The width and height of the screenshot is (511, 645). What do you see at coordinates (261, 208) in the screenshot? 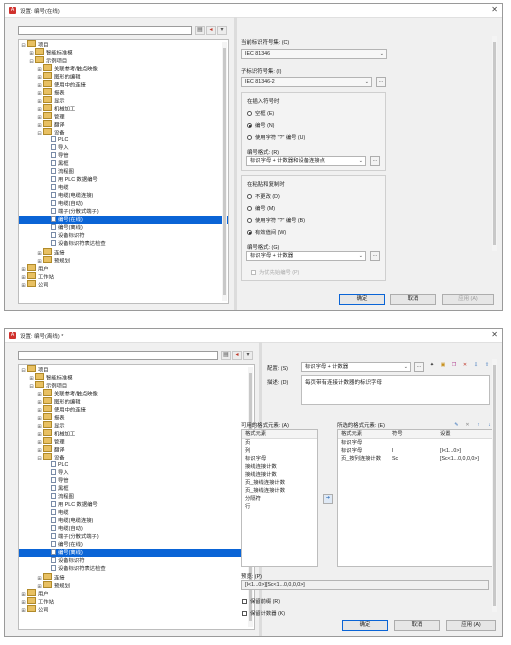
I see `copy-radio-number: 编号 (M)` at bounding box center [261, 208].